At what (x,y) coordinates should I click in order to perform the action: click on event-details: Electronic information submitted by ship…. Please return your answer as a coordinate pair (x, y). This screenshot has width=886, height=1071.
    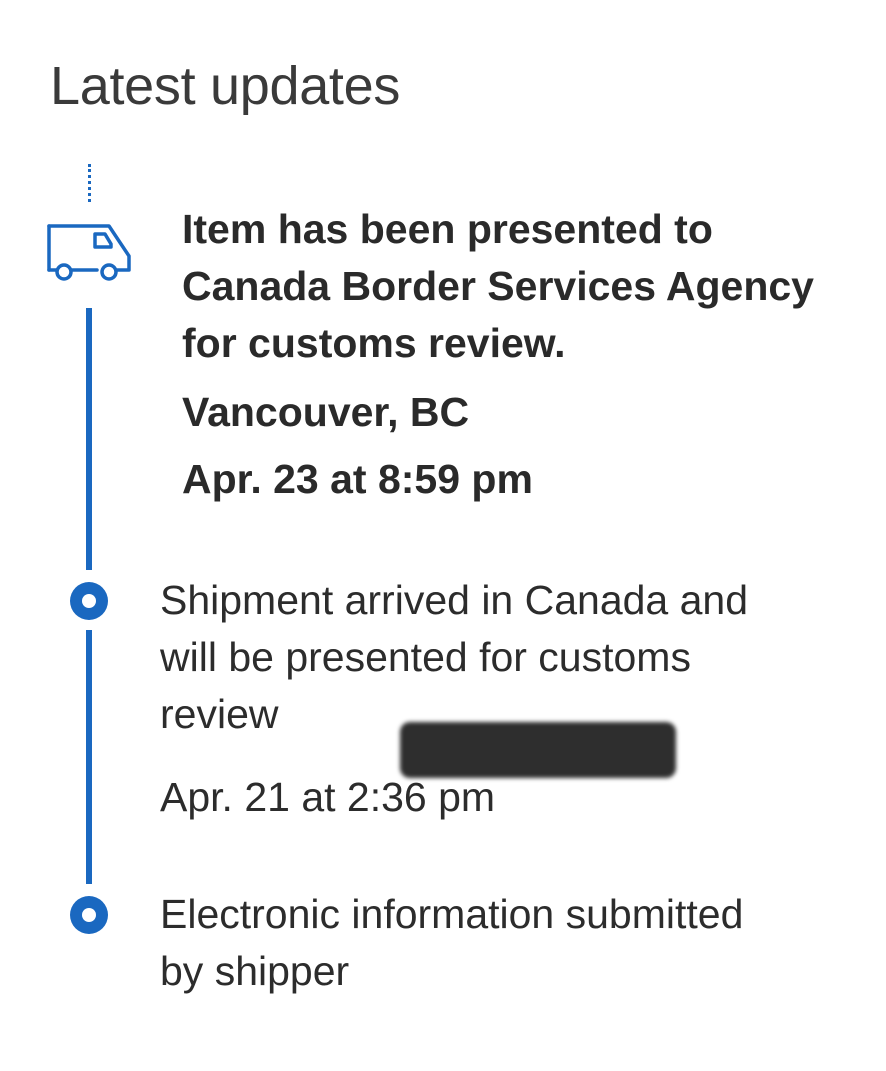
    Looking at the image, I should click on (451, 943).